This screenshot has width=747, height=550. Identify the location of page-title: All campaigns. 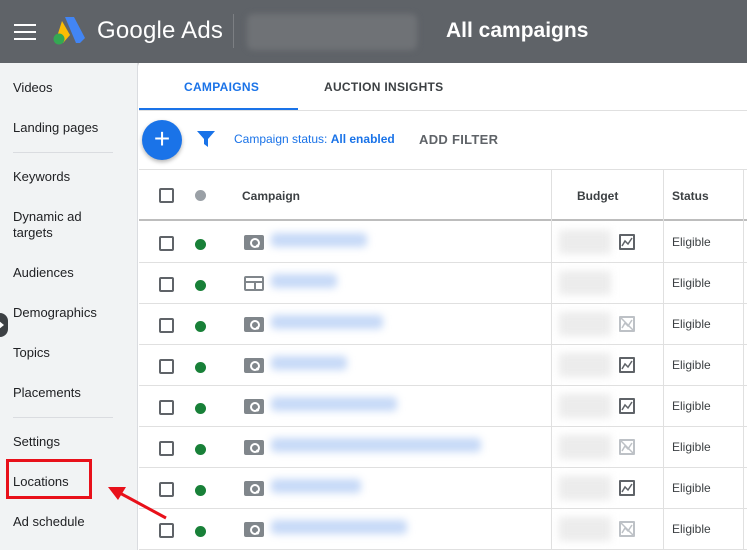
(517, 30).